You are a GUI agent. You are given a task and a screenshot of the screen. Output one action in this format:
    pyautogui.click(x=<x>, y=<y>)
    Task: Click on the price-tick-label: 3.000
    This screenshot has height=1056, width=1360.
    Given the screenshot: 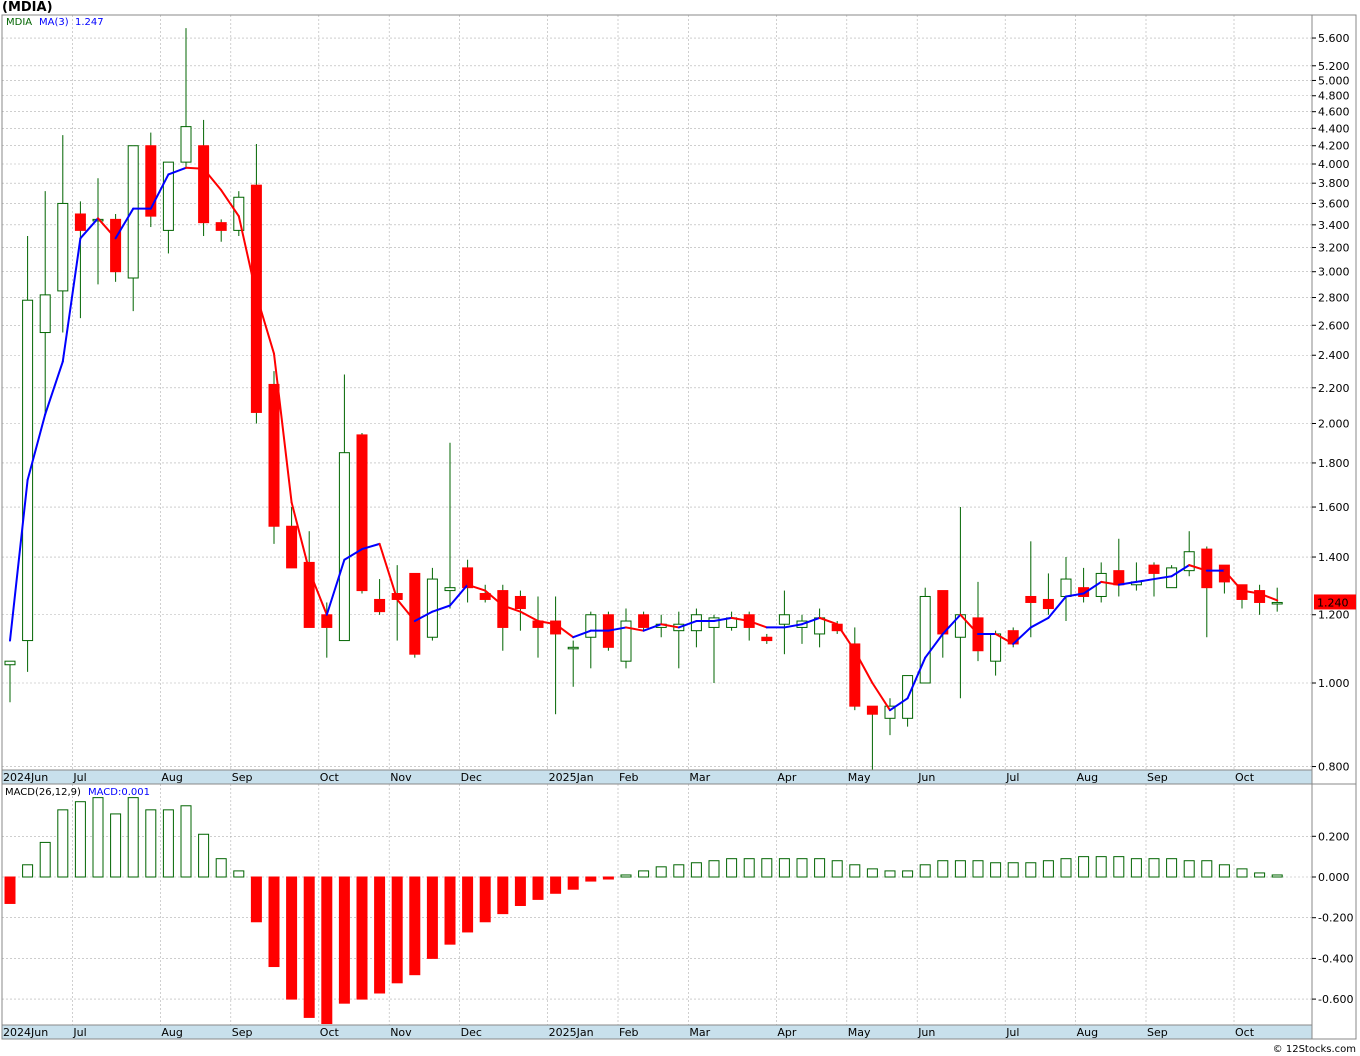 What is the action you would take?
    pyautogui.click(x=1334, y=272)
    